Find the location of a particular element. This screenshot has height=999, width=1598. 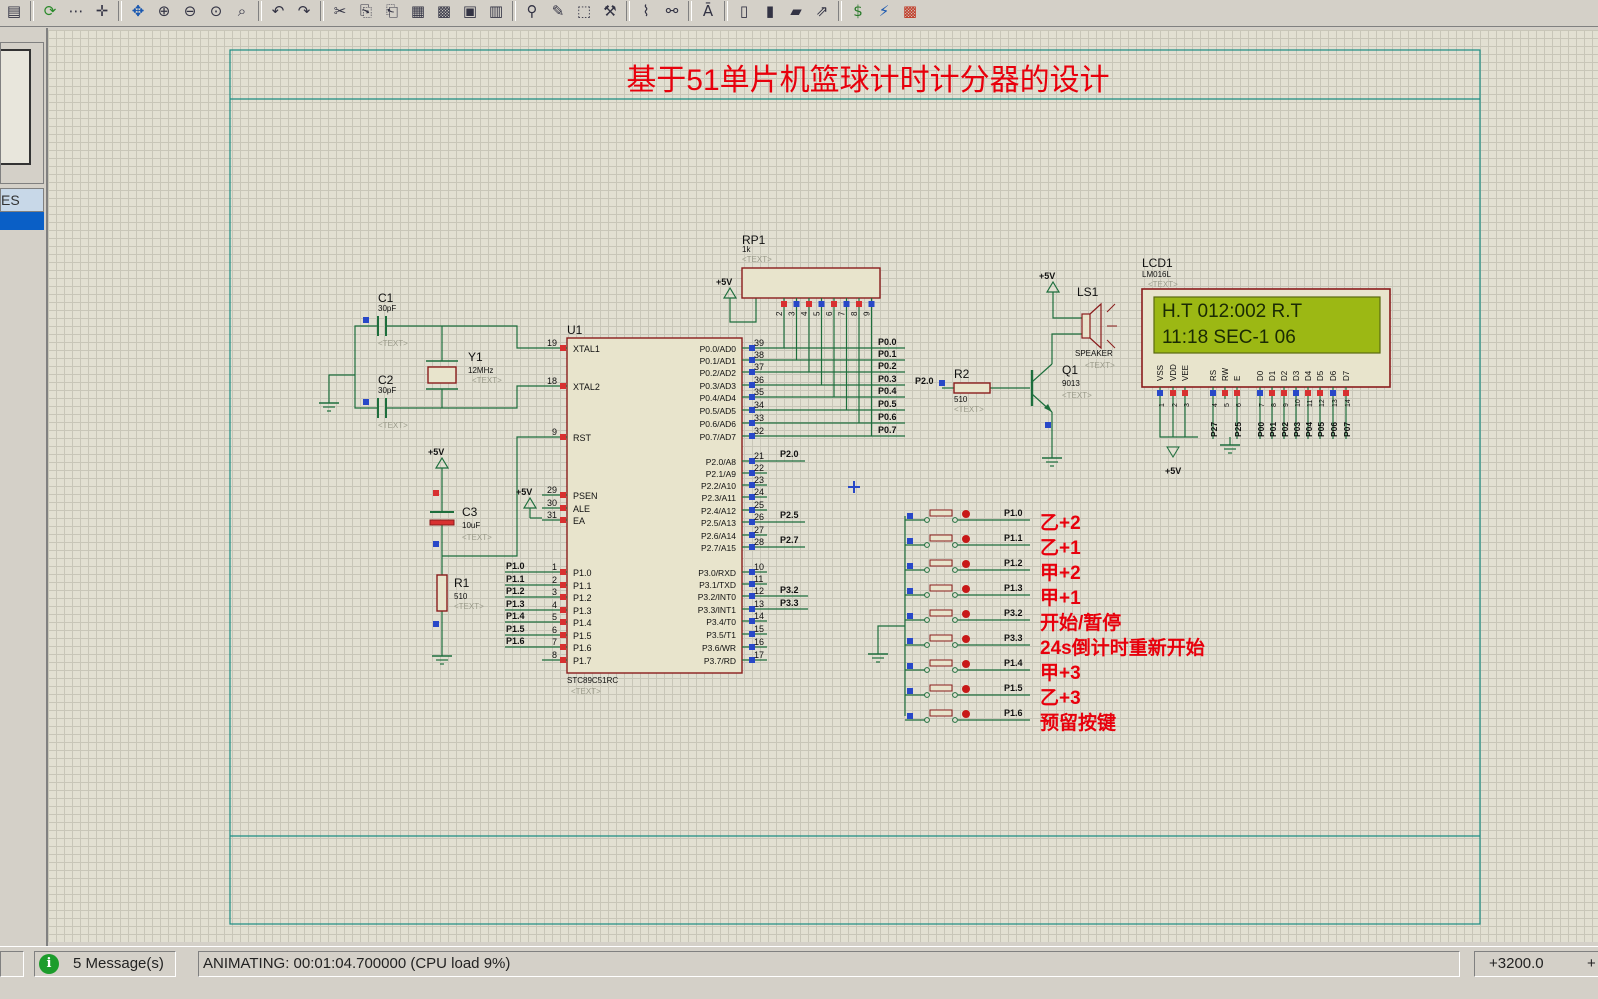

redo-icon: ↷ is located at coordinates (304, 11).